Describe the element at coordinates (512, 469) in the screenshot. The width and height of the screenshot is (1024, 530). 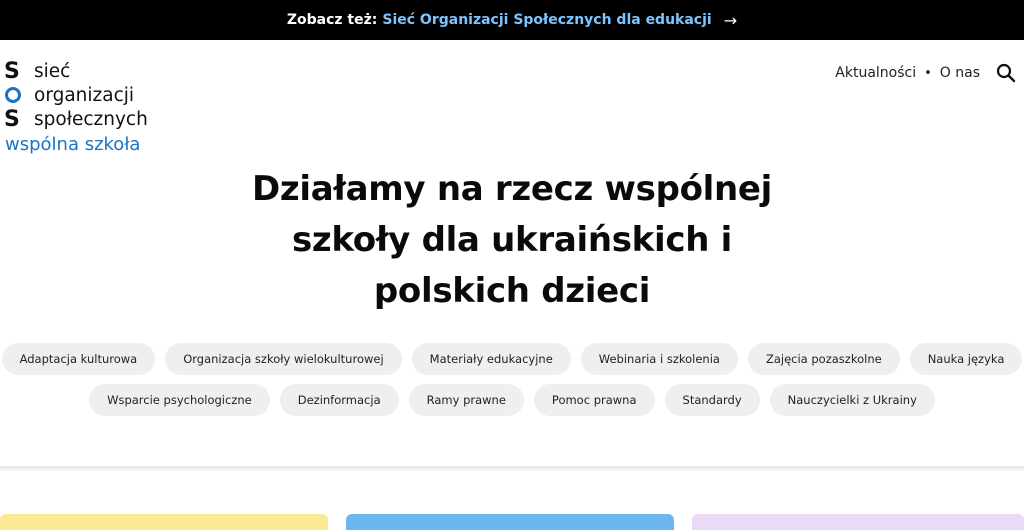
I see `section-divider` at that location.